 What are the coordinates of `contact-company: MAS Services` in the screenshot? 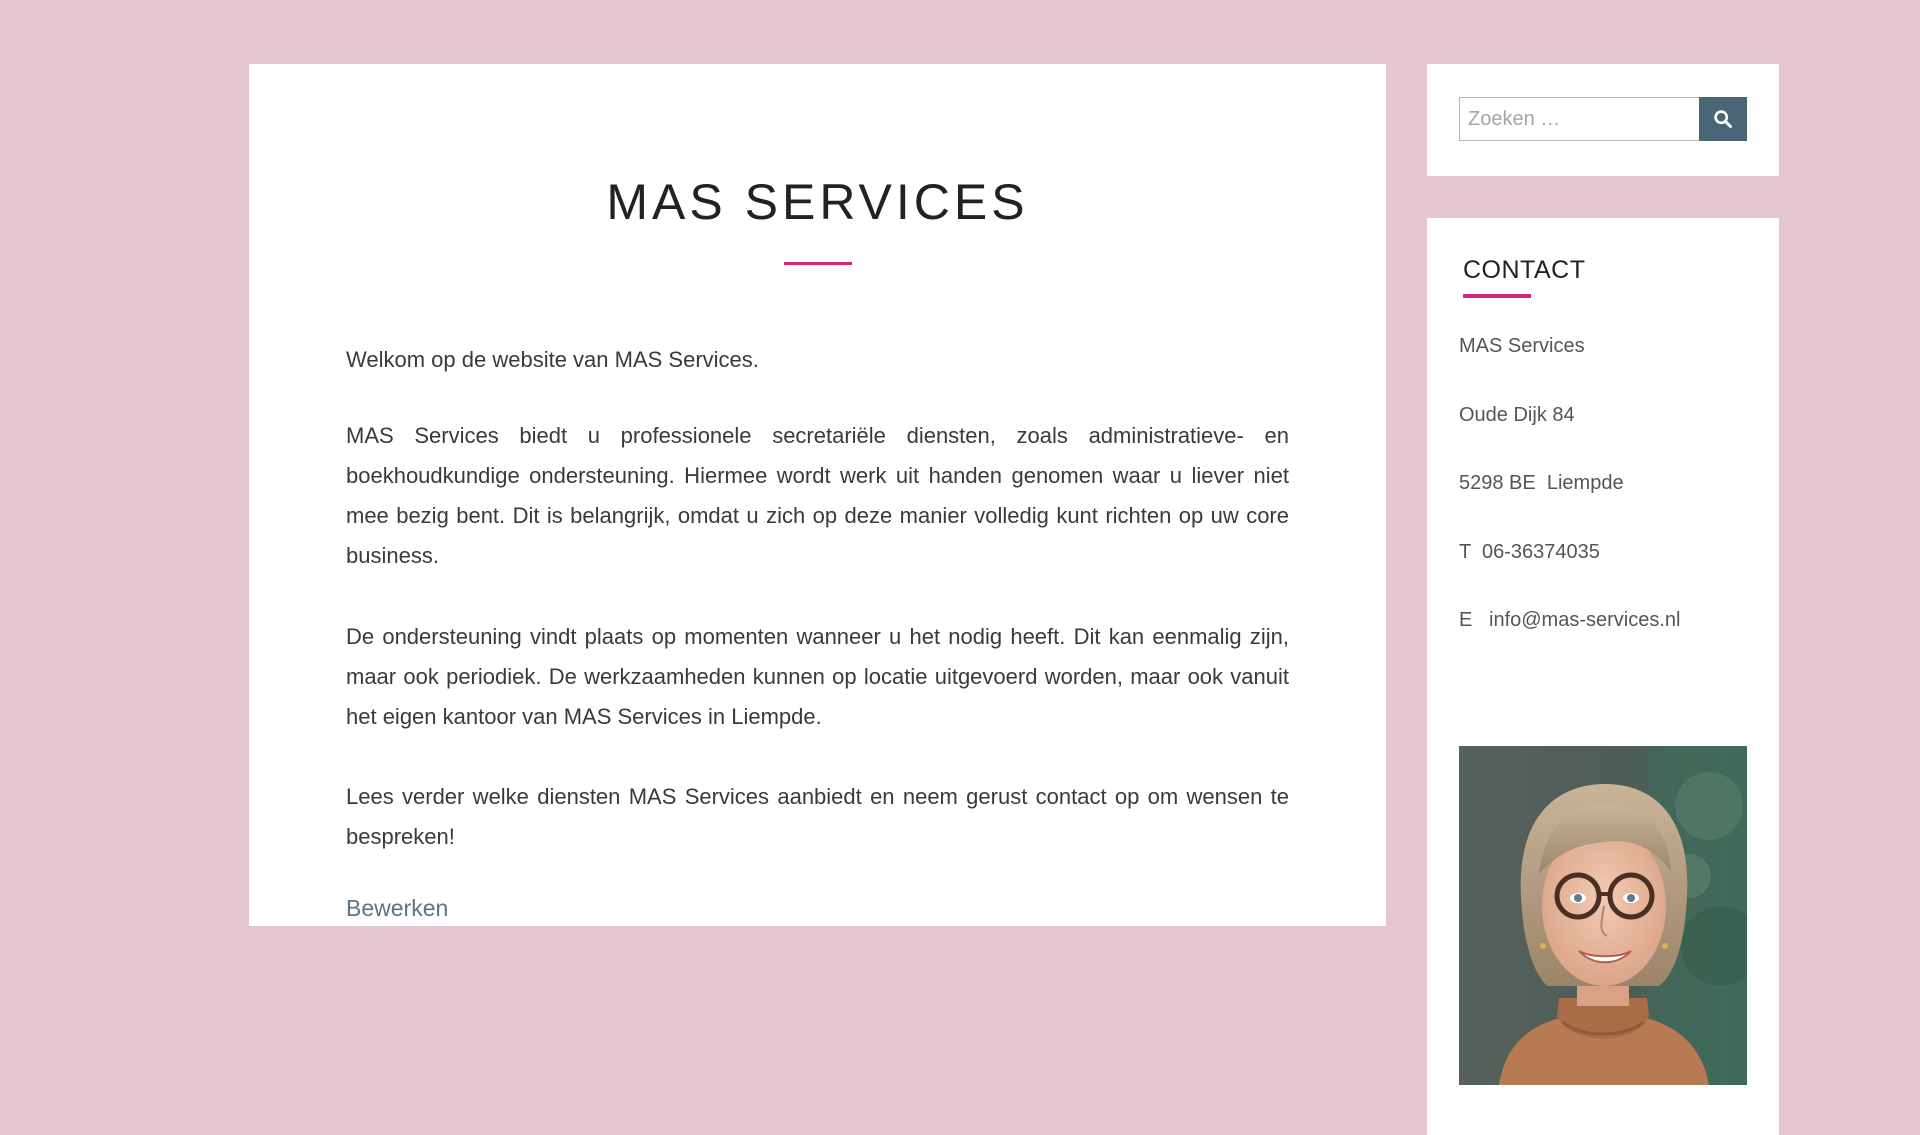 It's located at (1522, 346).